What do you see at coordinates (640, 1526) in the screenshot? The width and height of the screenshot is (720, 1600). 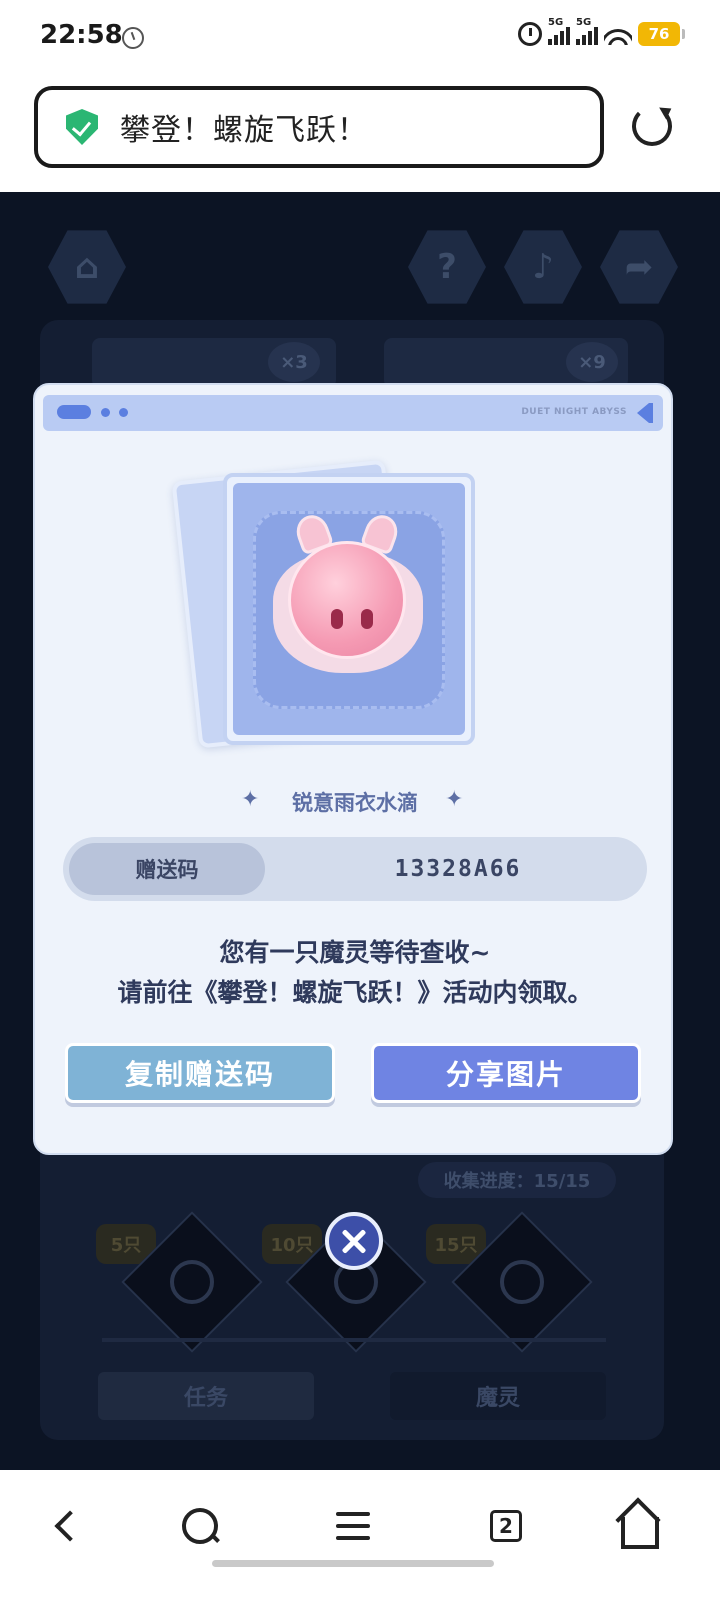 I see `home-icon` at bounding box center [640, 1526].